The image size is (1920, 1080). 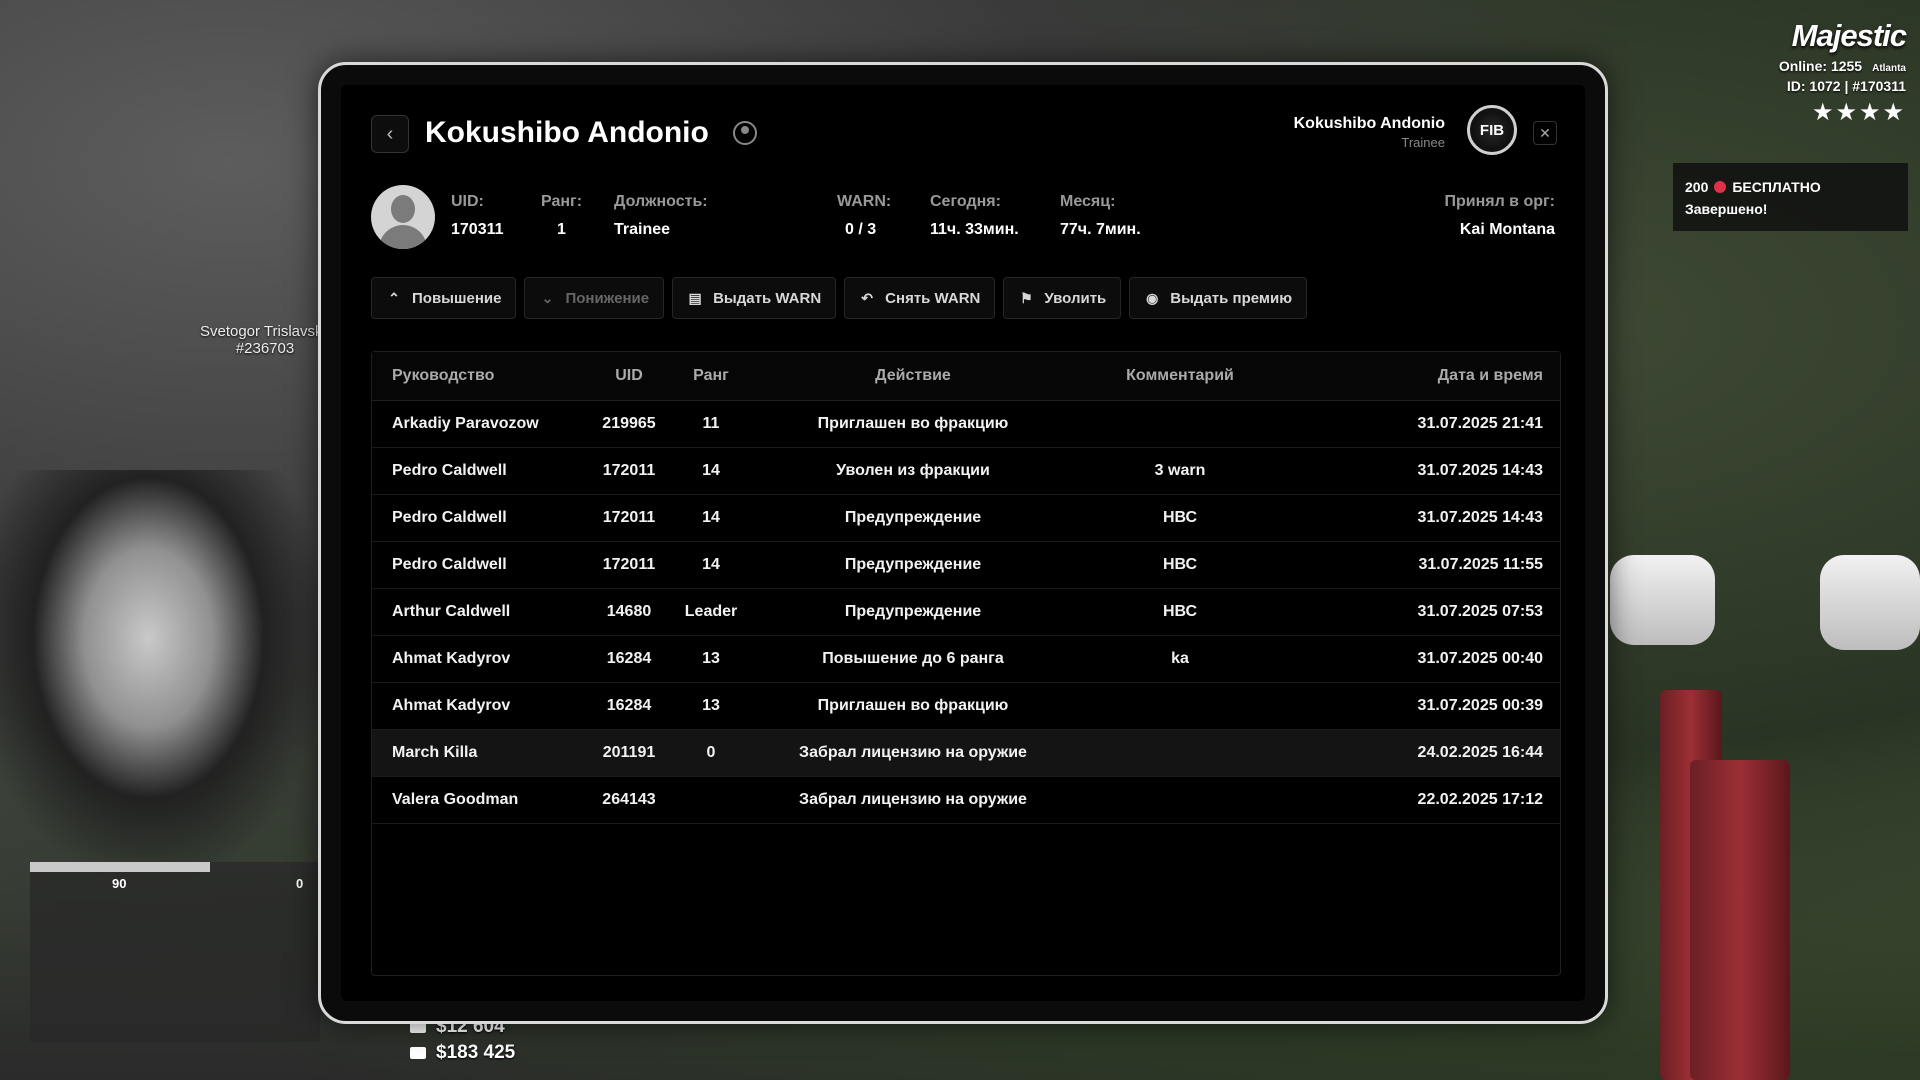 I want to click on chevron-up-icon: ⌃, so click(x=394, y=297).